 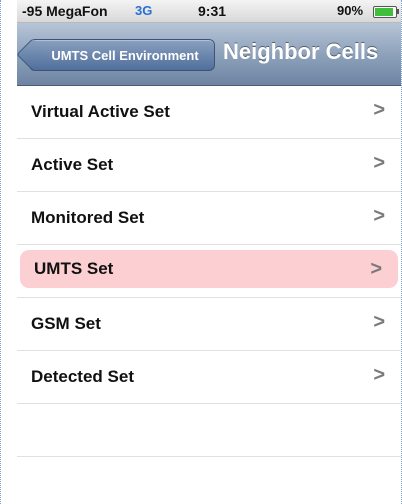 I want to click on list-item-active-set: Active Set >, so click(x=209, y=165).